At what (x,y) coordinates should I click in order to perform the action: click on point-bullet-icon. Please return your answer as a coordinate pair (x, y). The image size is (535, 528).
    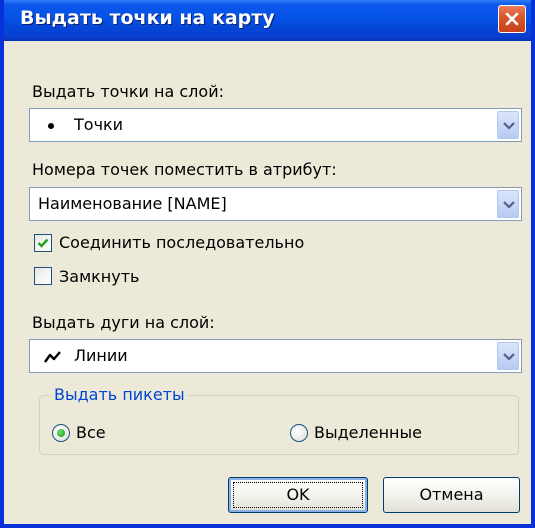
    Looking at the image, I should click on (51, 126).